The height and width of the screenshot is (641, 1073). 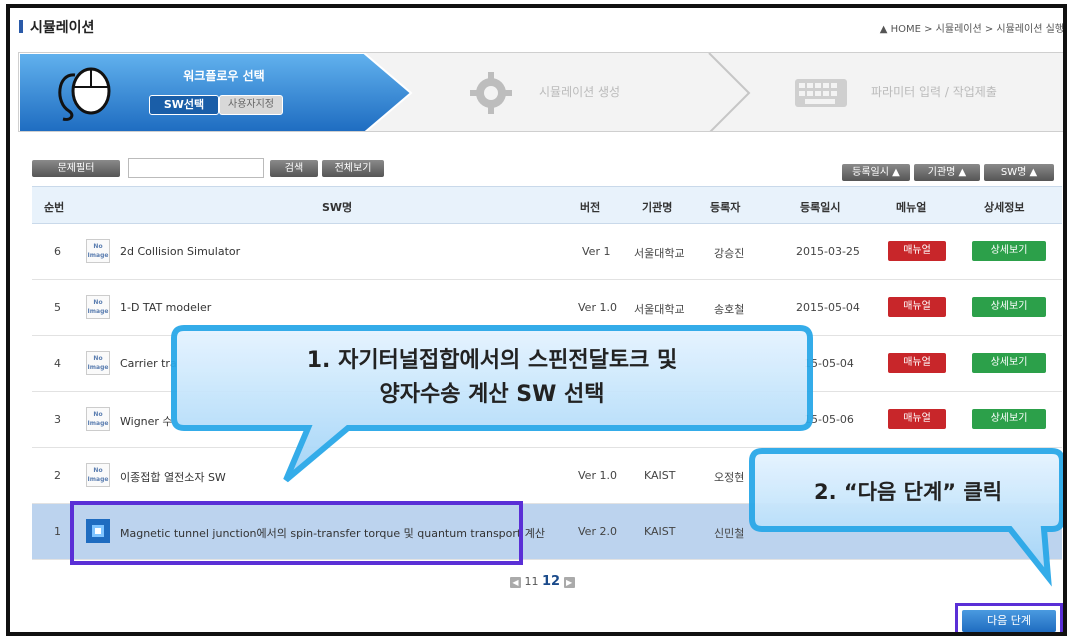 What do you see at coordinates (569, 582) in the screenshot?
I see `next-page-icon: ▶` at bounding box center [569, 582].